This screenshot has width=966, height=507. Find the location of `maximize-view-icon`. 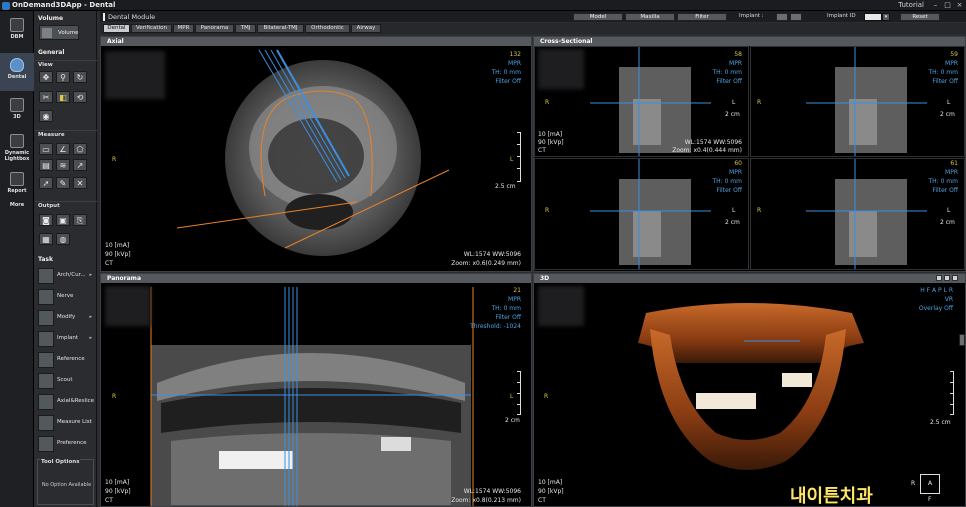

maximize-view-icon is located at coordinates (947, 278).